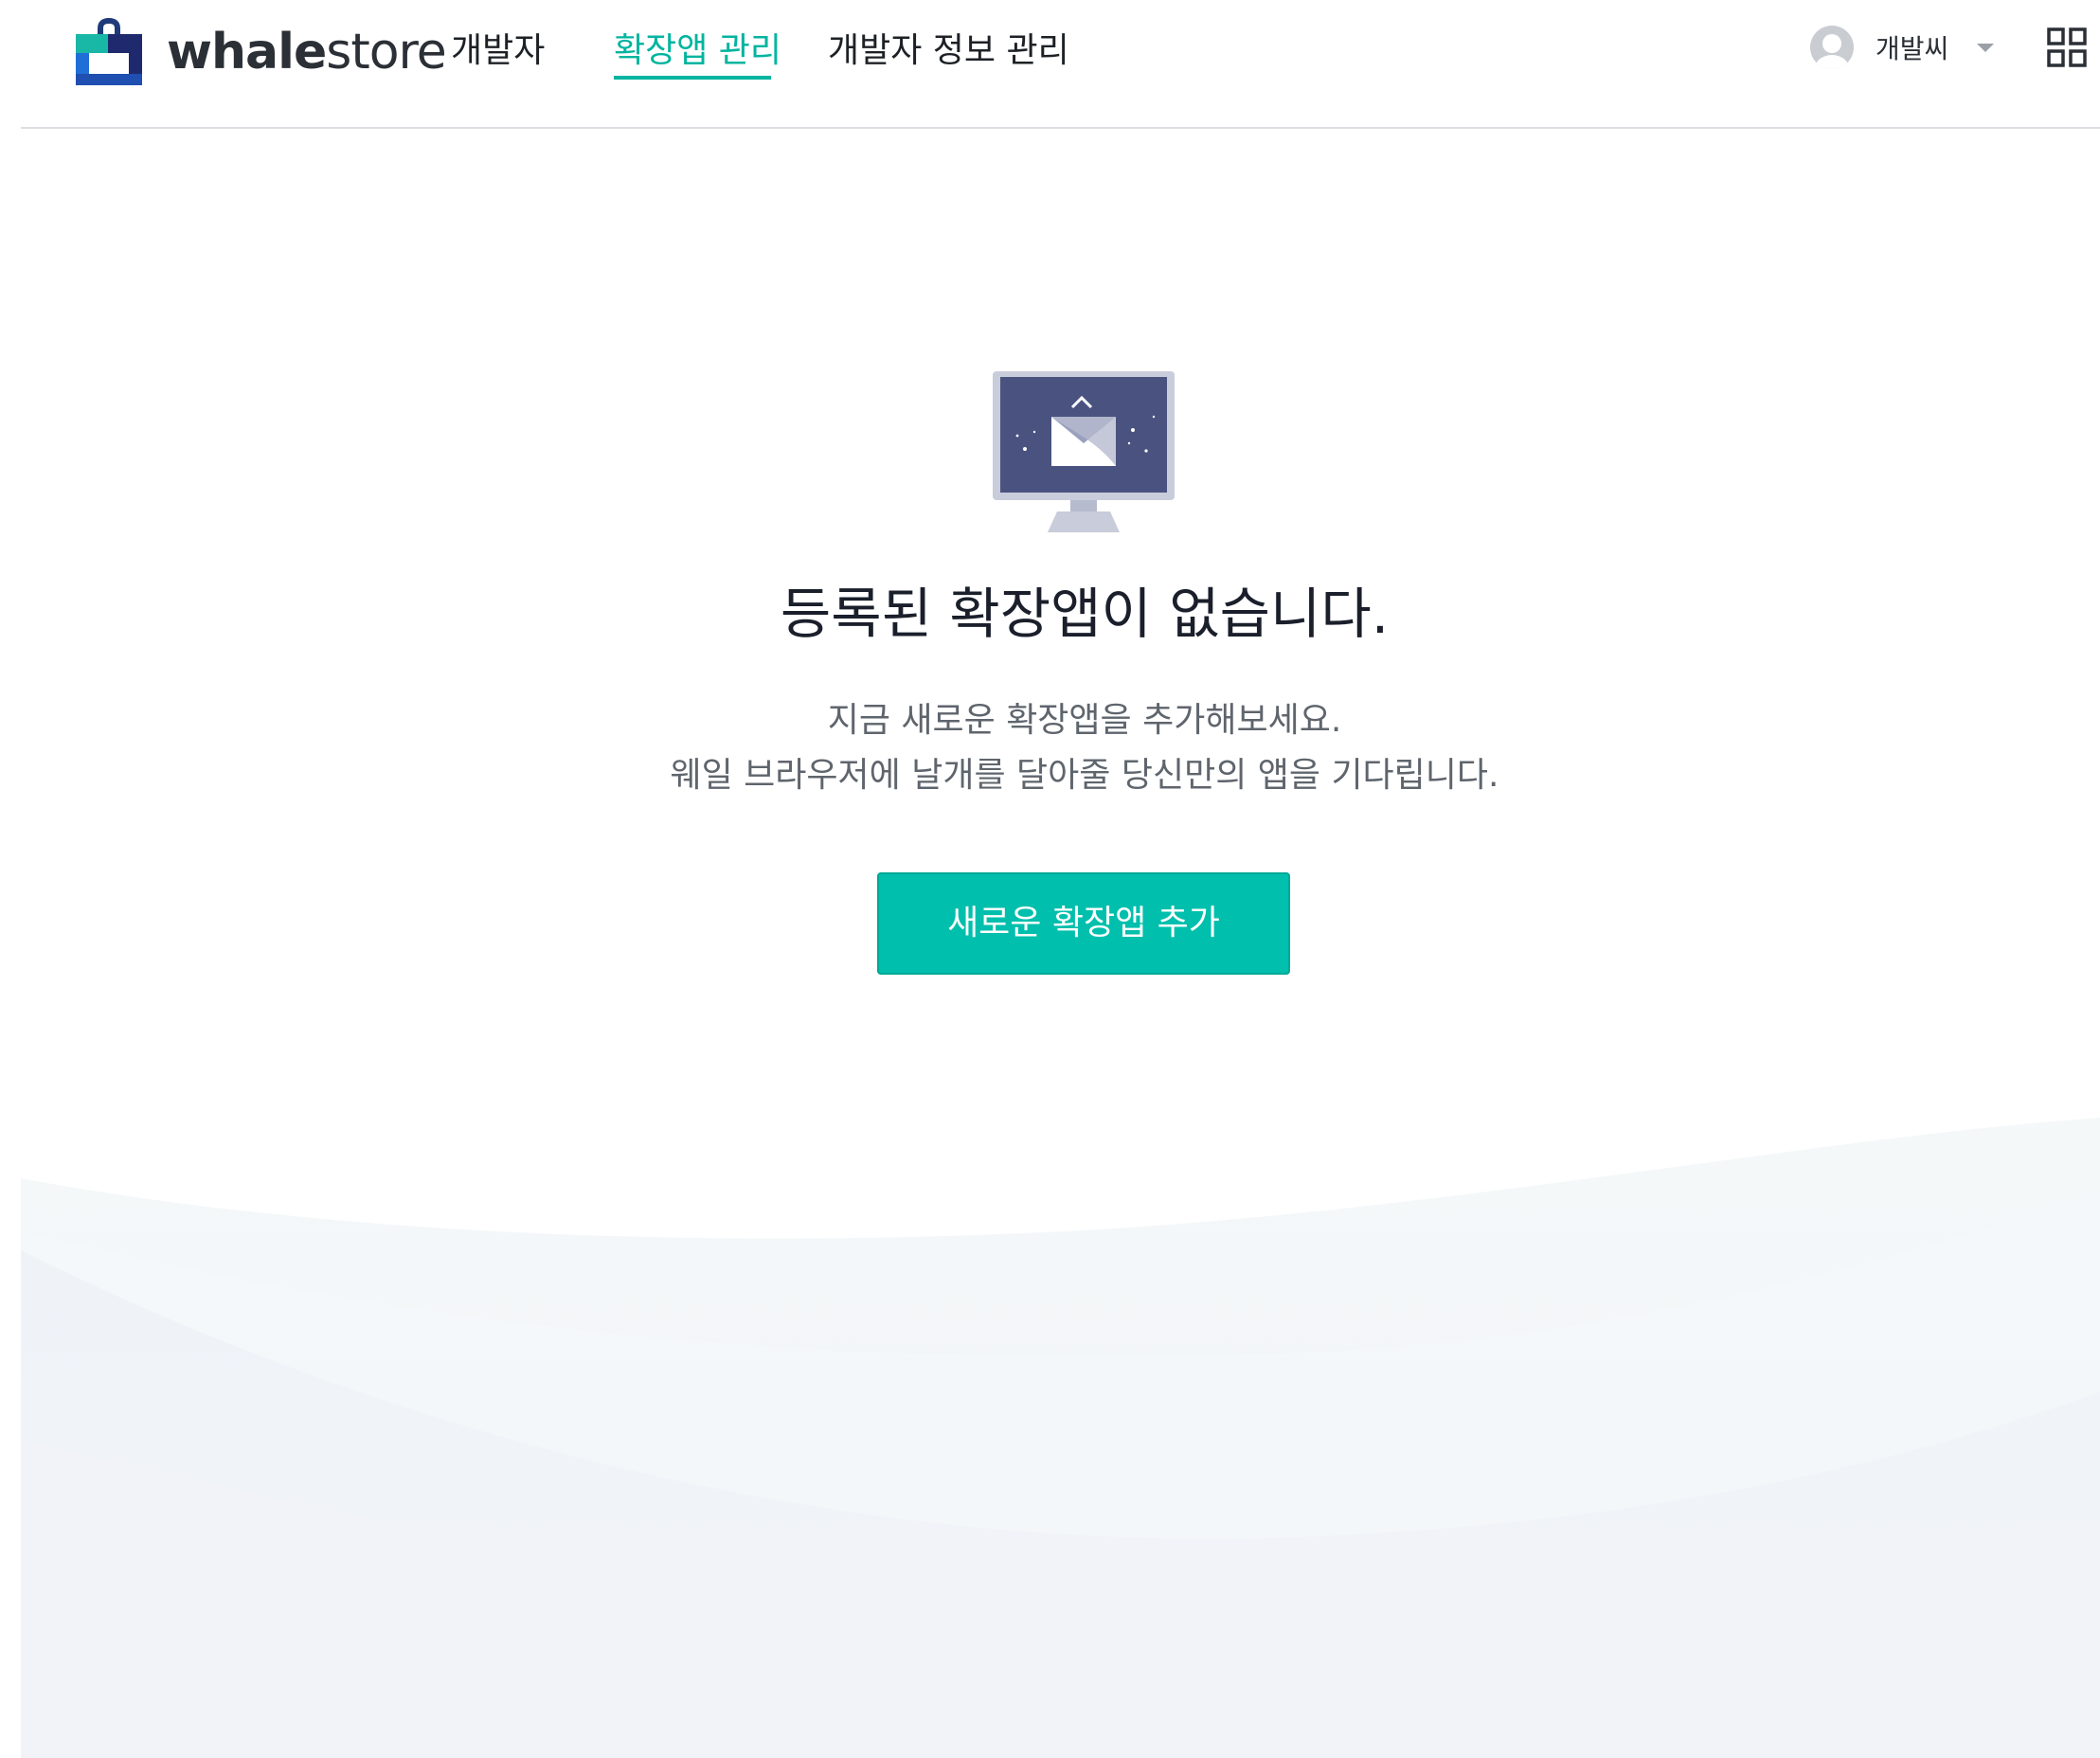 This screenshot has width=2100, height=1758. I want to click on whale-store-bag-icon, so click(109, 51).